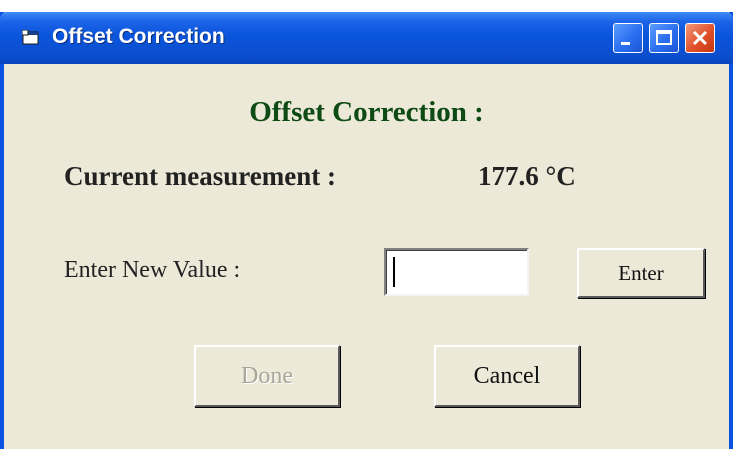 The width and height of the screenshot is (735, 449). I want to click on enter-button: Enter, so click(641, 273).